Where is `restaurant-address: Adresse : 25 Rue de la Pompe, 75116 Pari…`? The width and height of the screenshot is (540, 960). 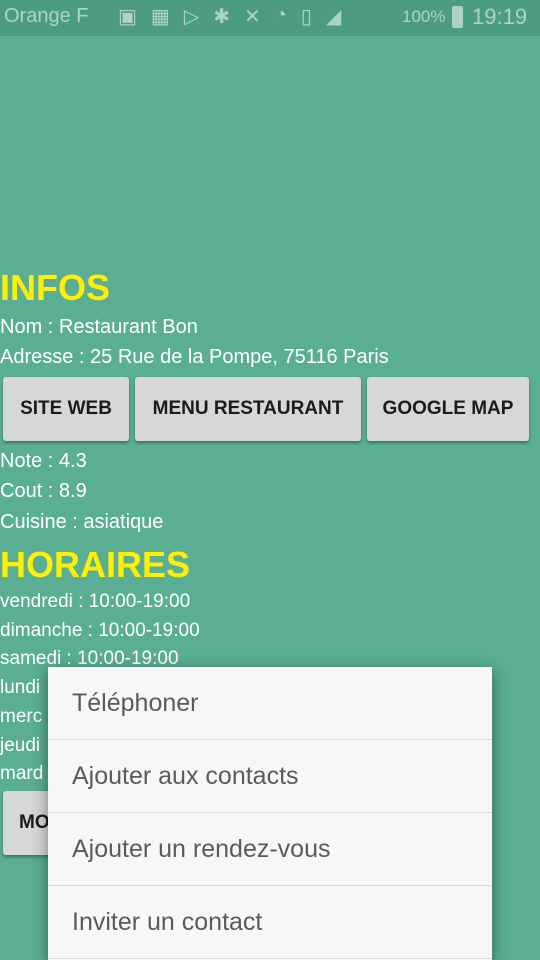
restaurant-address: Adresse : 25 Rue de la Pompe, 75116 Pari… is located at coordinates (194, 357).